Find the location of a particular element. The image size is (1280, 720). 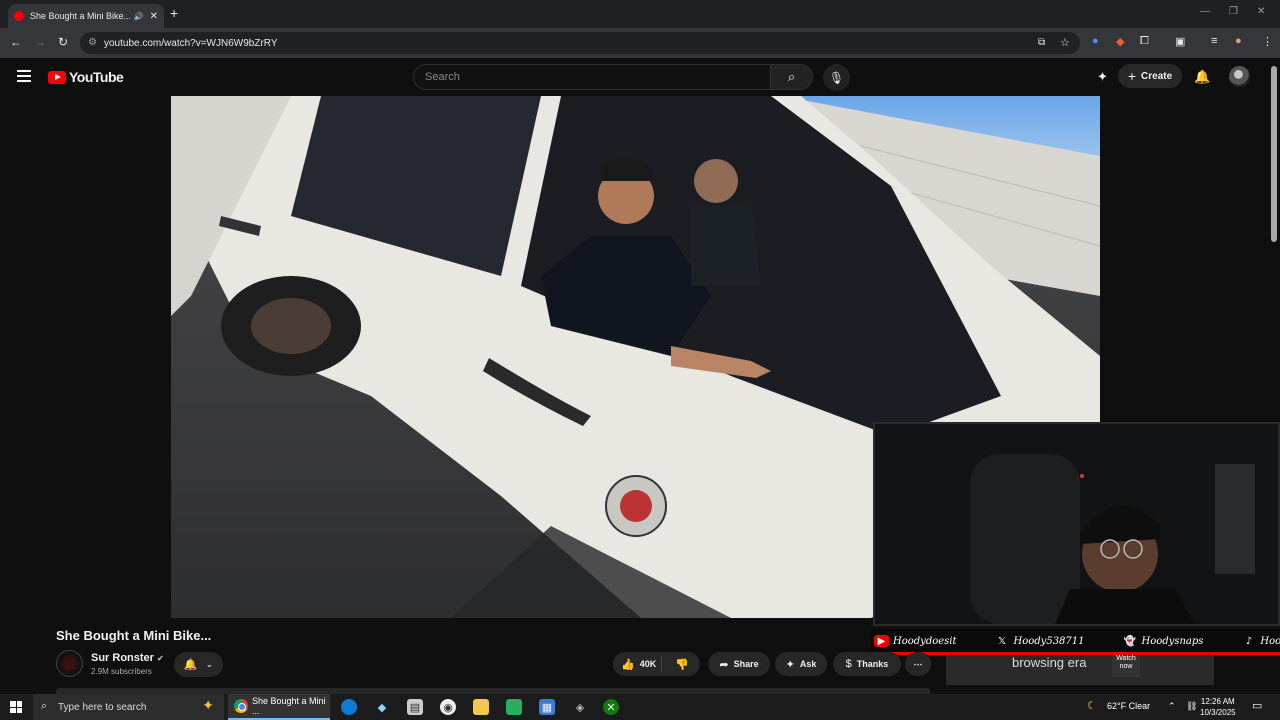

chrome-icon is located at coordinates (241, 706).